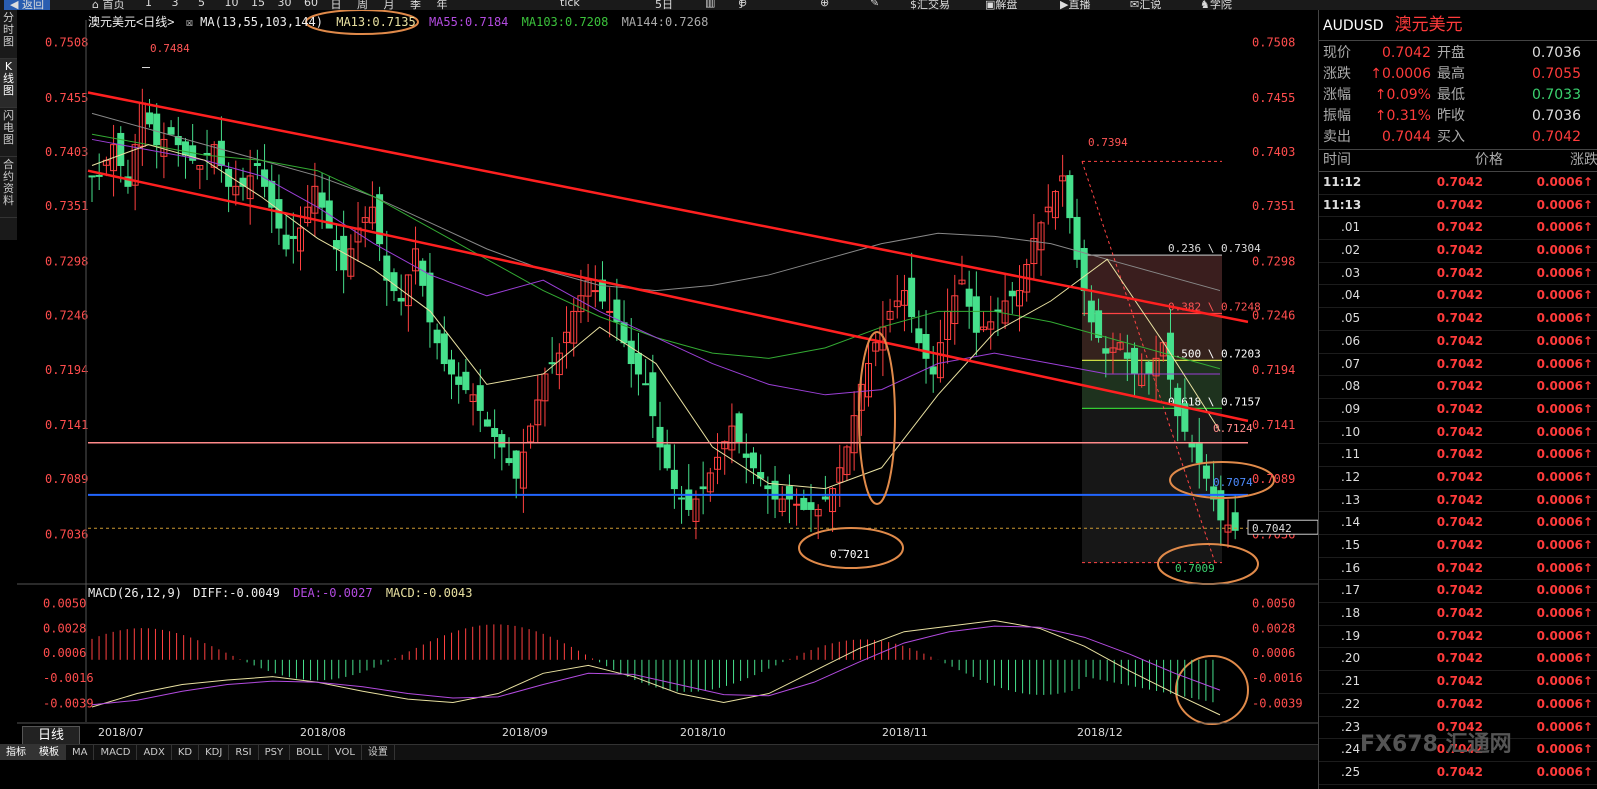 The width and height of the screenshot is (1597, 789). I want to click on indicator-tab: VOL, so click(345, 753).